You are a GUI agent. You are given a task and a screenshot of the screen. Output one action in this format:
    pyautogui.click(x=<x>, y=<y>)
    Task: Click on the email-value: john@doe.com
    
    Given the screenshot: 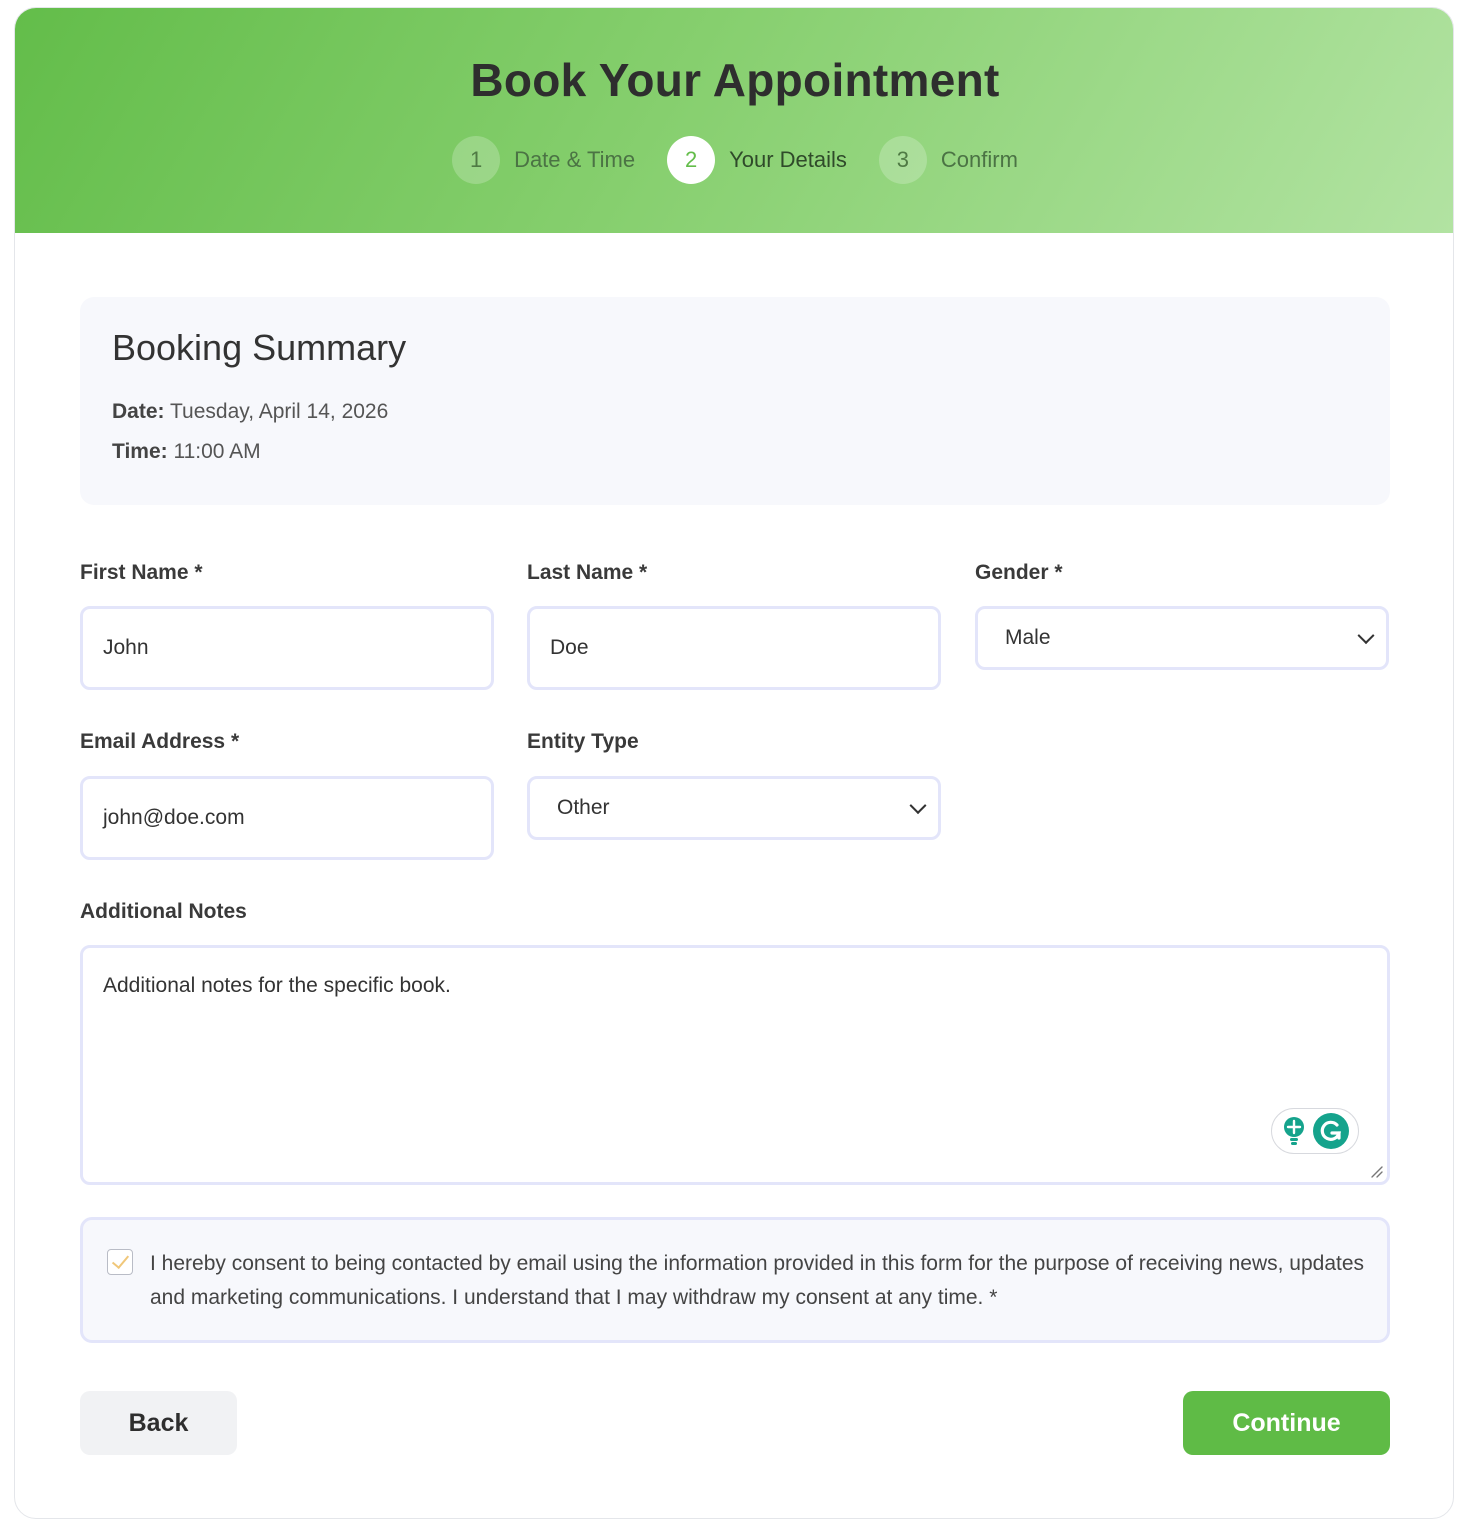 What is the action you would take?
    pyautogui.click(x=174, y=817)
    